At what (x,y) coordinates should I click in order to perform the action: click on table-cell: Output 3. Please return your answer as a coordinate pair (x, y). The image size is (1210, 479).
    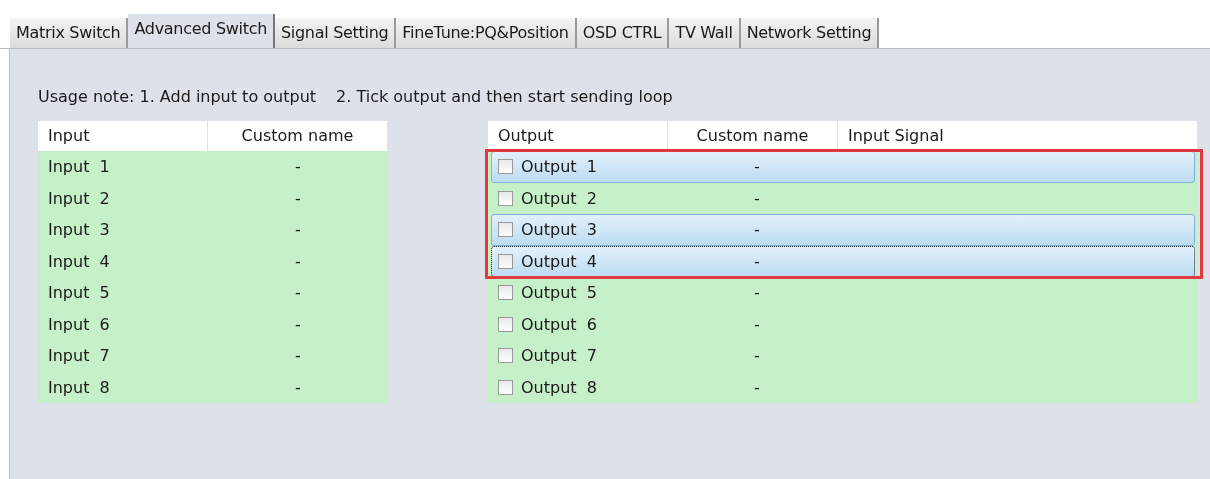
    Looking at the image, I should click on (559, 230).